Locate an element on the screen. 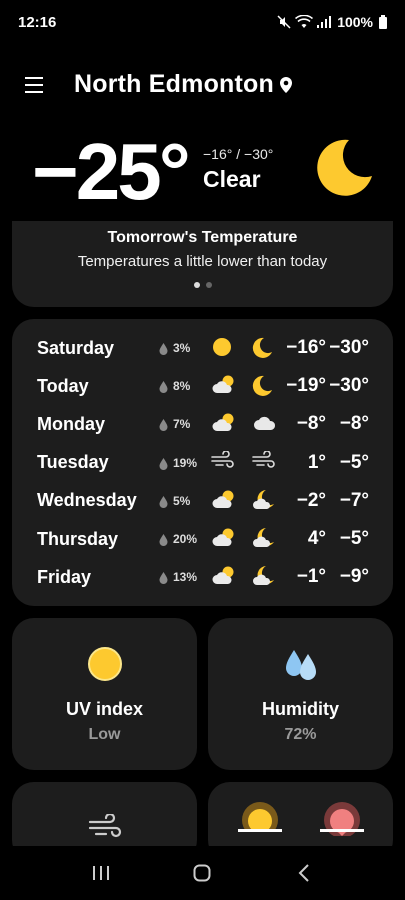  status-right: 100% is located at coordinates (332, 22).